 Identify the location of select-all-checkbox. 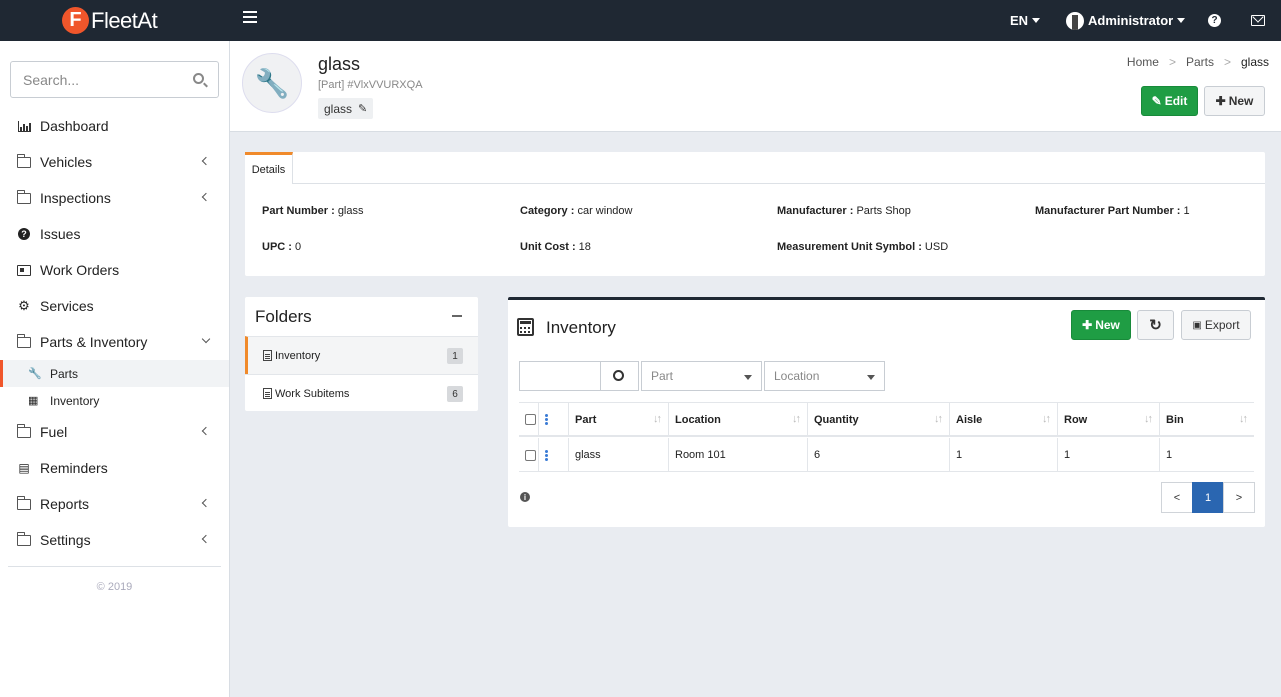
(529, 419).